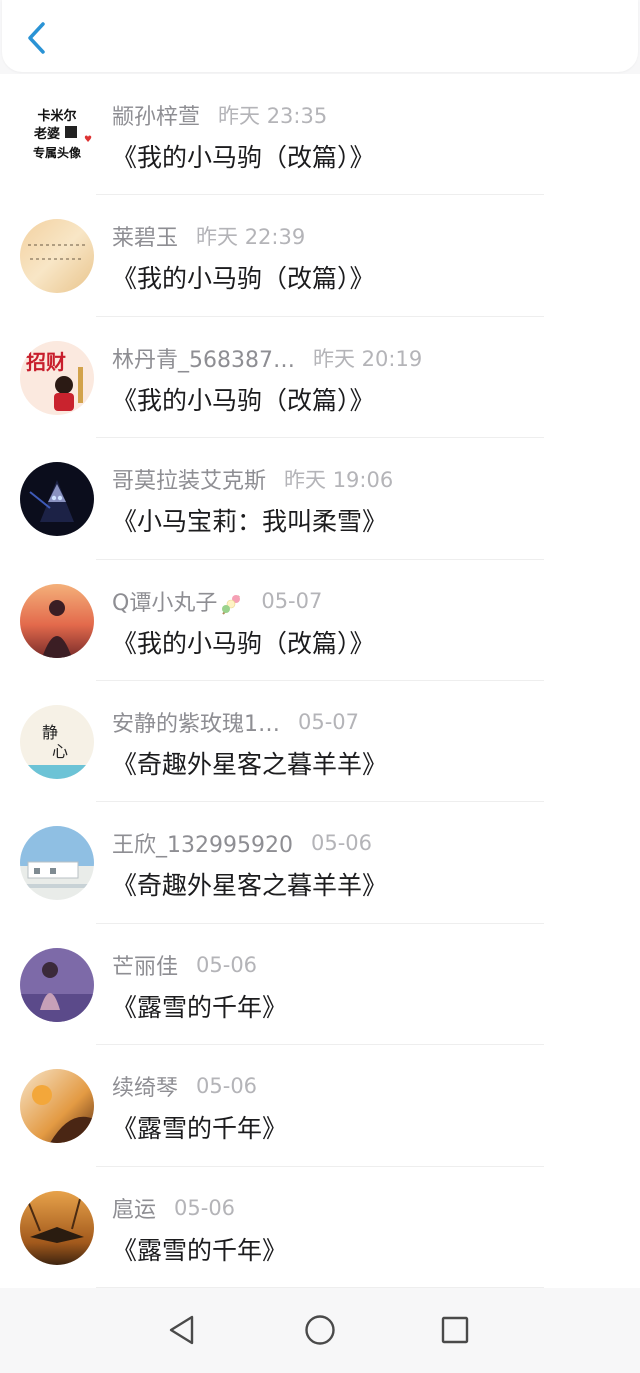 This screenshot has width=640, height=1373. I want to click on avatar: 静 心, so click(57, 741).